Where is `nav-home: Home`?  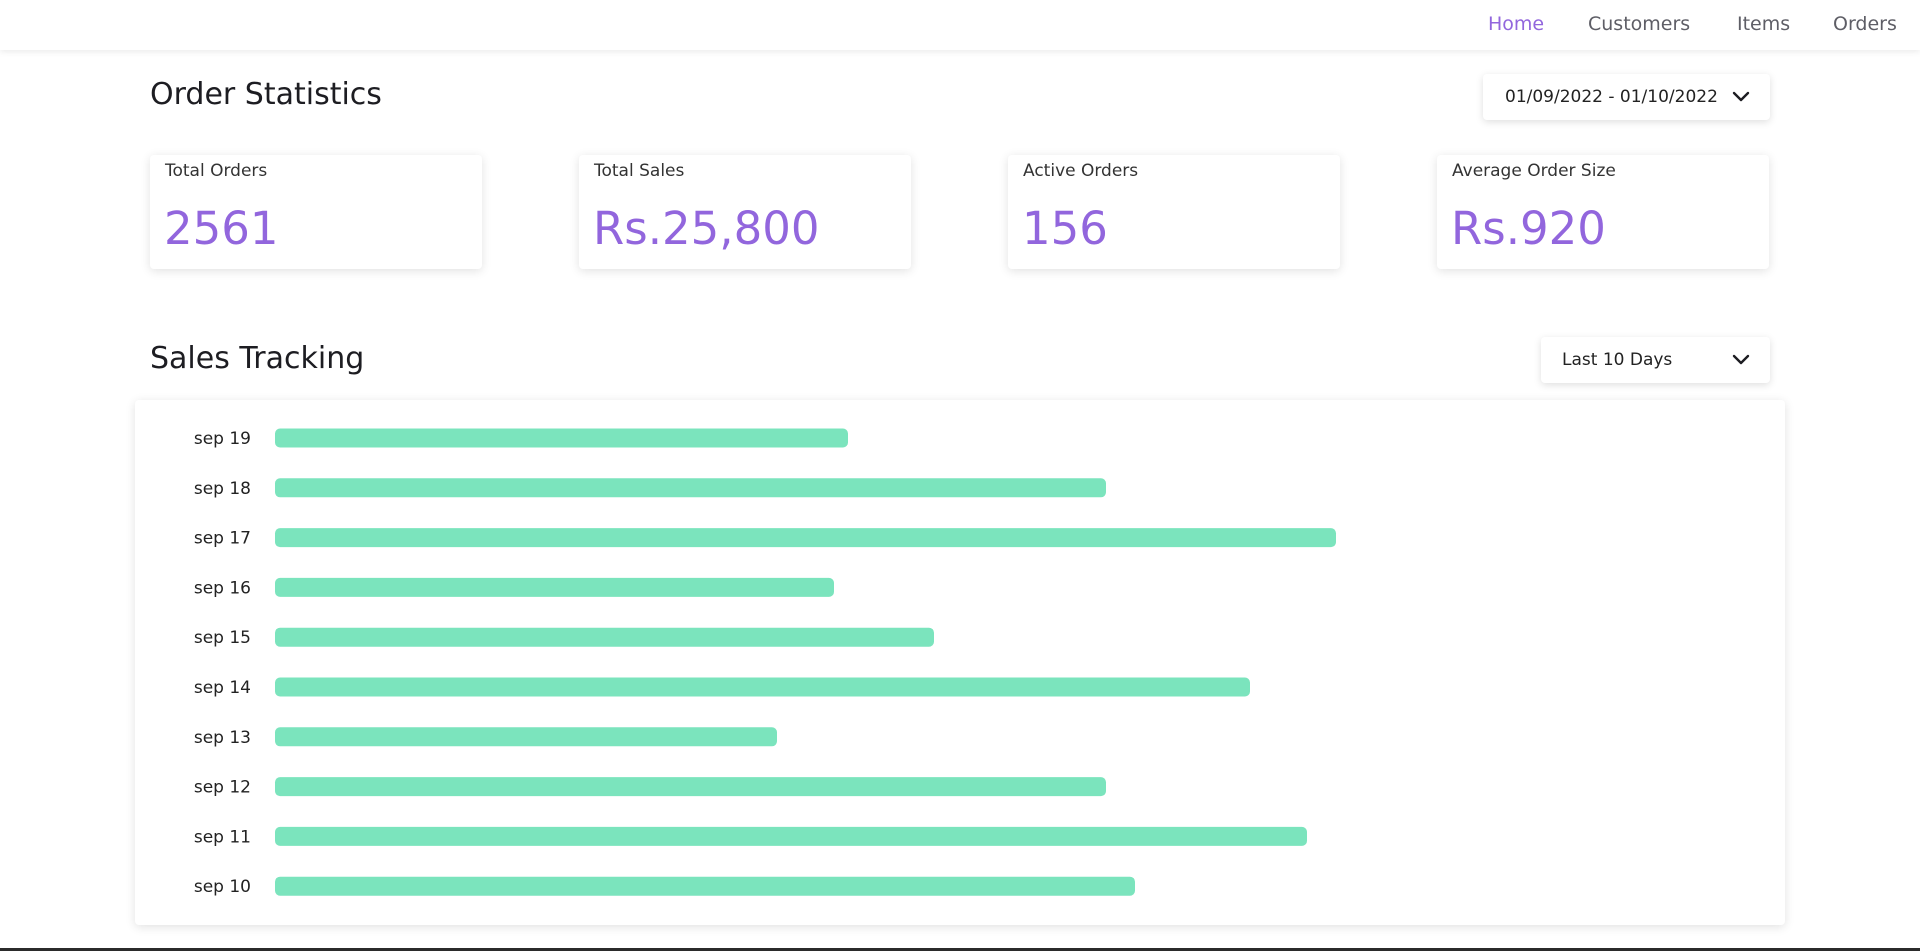 nav-home: Home is located at coordinates (1516, 24).